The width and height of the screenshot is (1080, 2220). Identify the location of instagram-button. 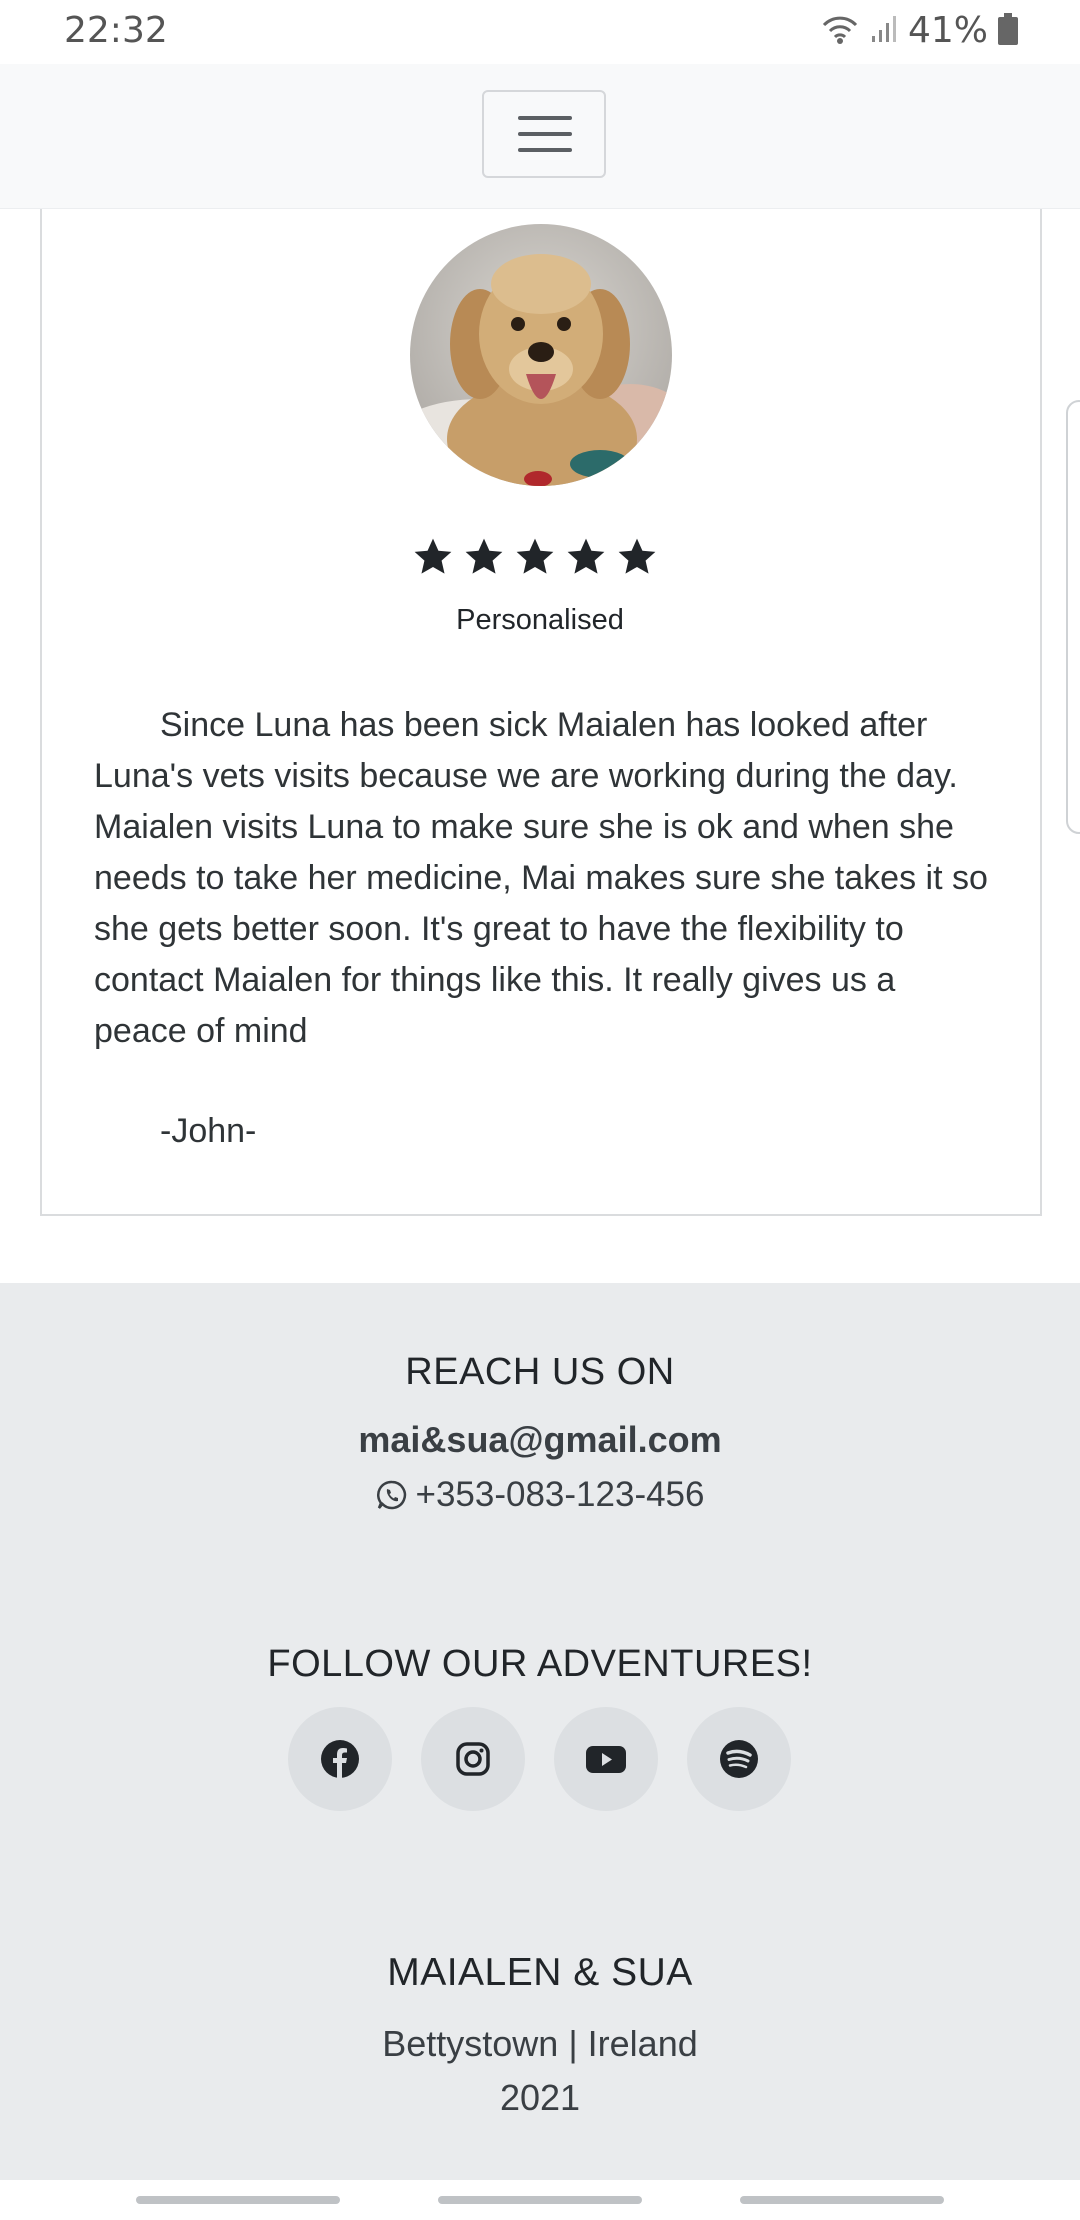
(473, 1759).